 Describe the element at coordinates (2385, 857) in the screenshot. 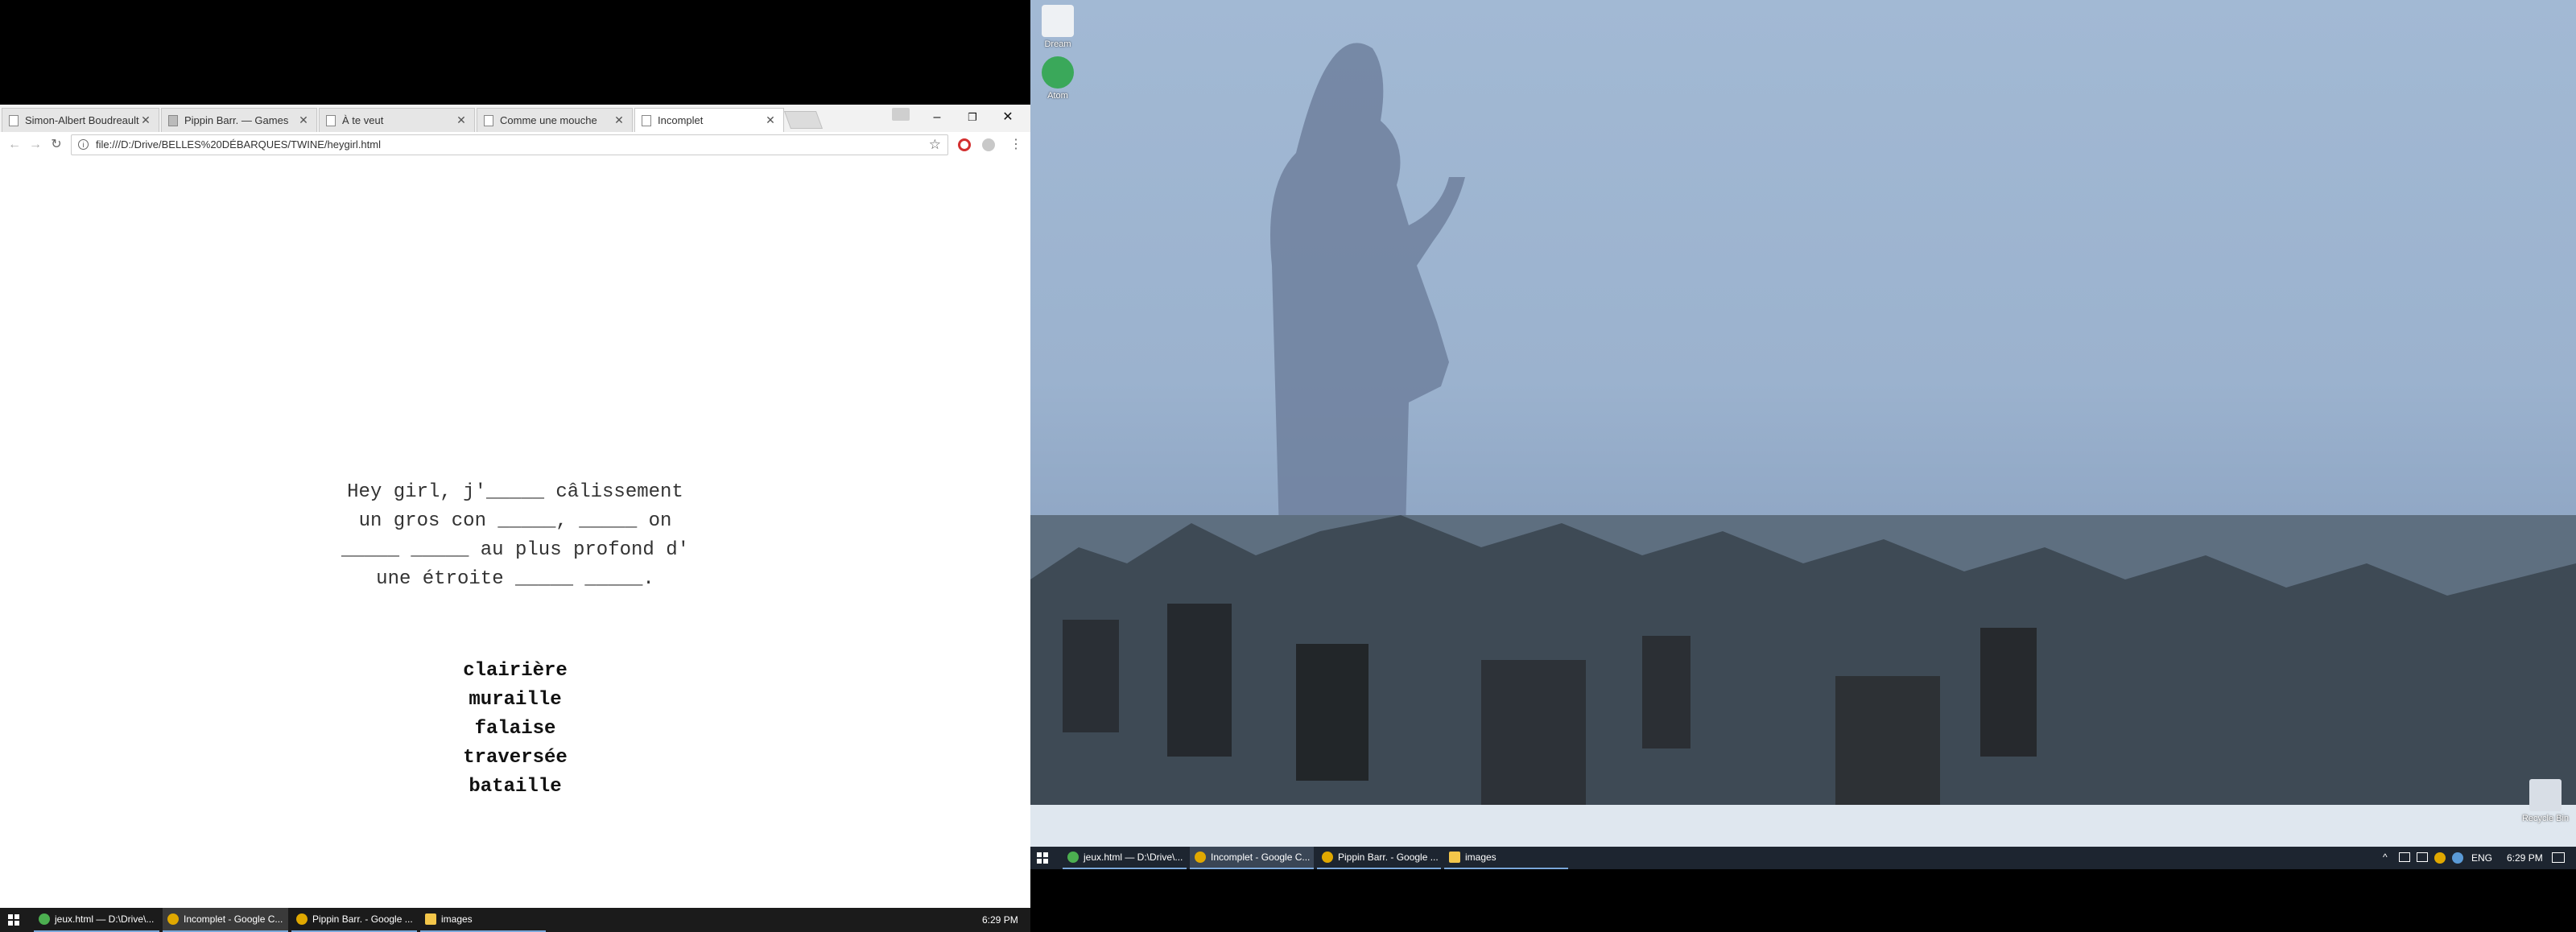

I see `chevron-up-icon: ^` at that location.